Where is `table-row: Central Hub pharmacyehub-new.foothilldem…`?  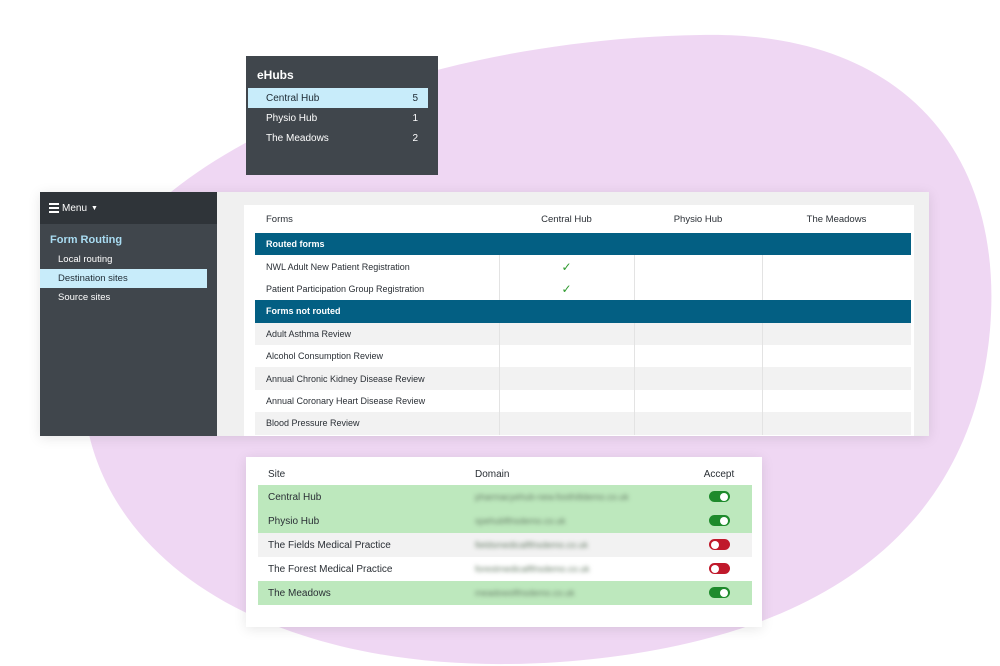
table-row: Central Hub pharmacyehub-new.foothilldem… is located at coordinates (505, 497).